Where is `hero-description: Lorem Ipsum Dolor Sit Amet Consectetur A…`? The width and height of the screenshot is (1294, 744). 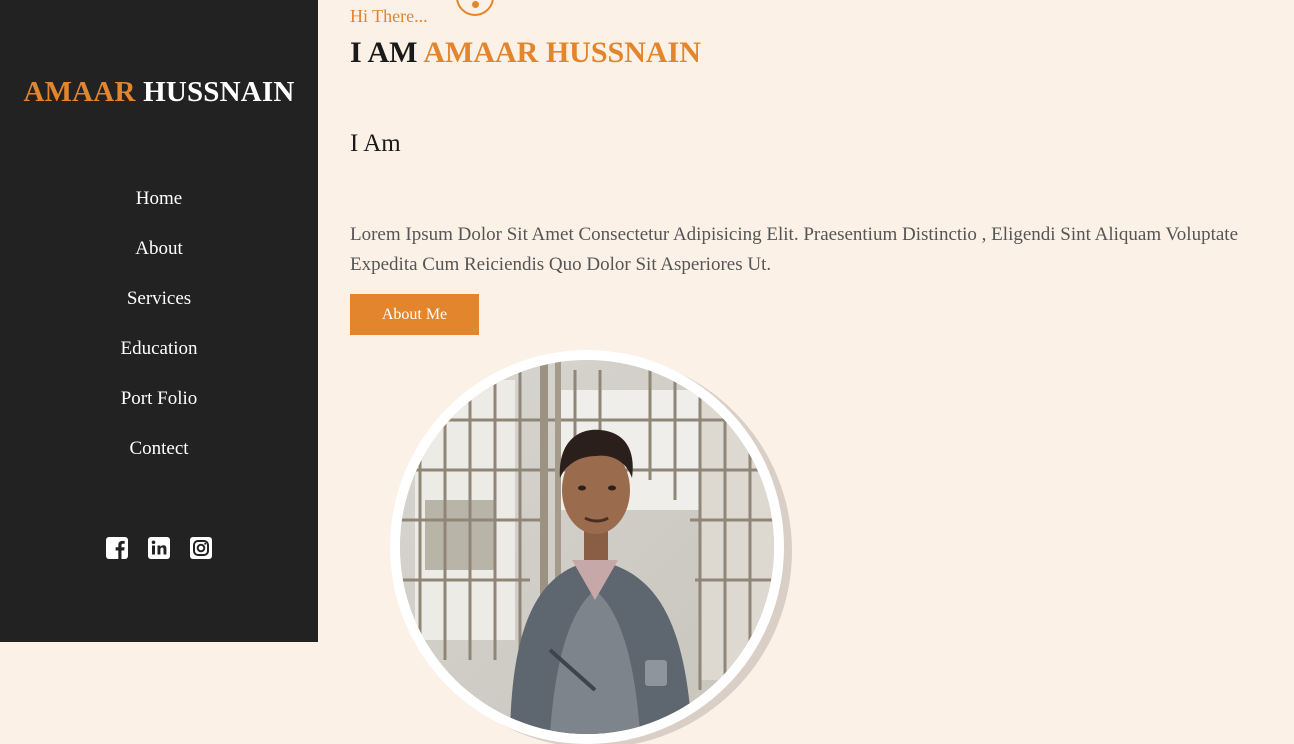 hero-description: Lorem Ipsum Dolor Sit Amet Consectetur A… is located at coordinates (794, 249).